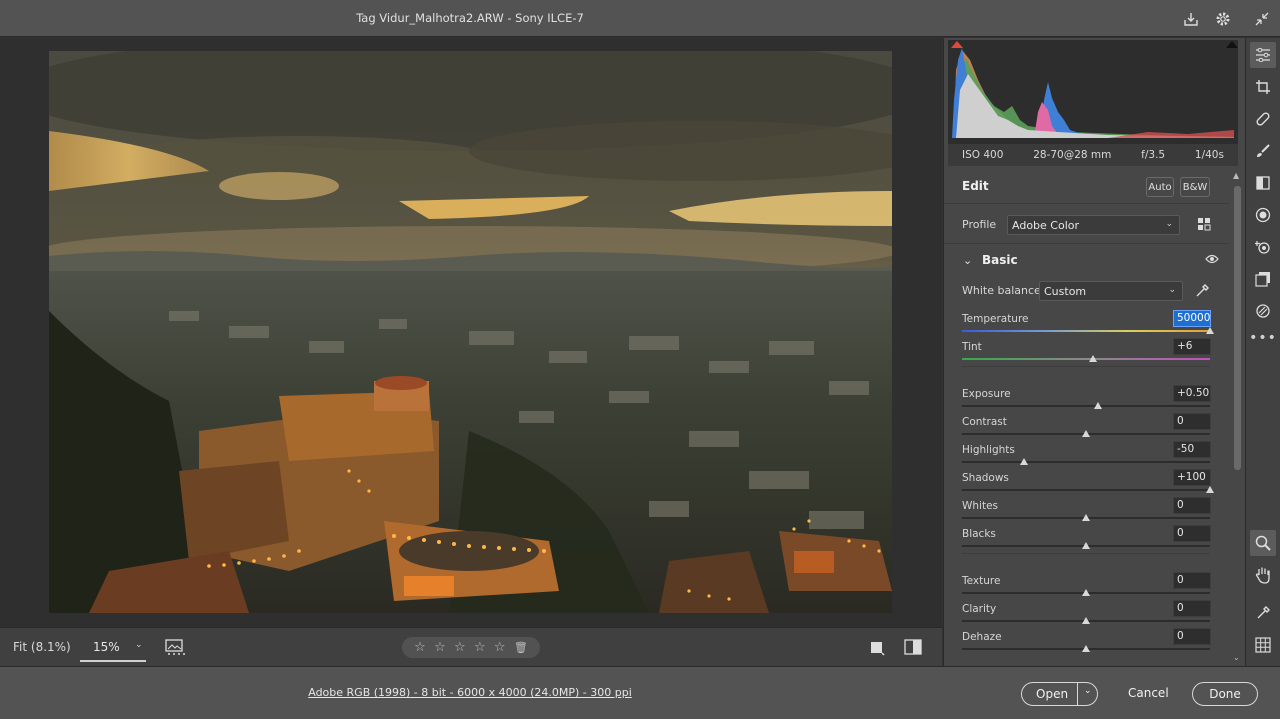 The width and height of the screenshot is (1280, 719). Describe the element at coordinates (986, 394) in the screenshot. I see `exposure-label: Exposure` at that location.